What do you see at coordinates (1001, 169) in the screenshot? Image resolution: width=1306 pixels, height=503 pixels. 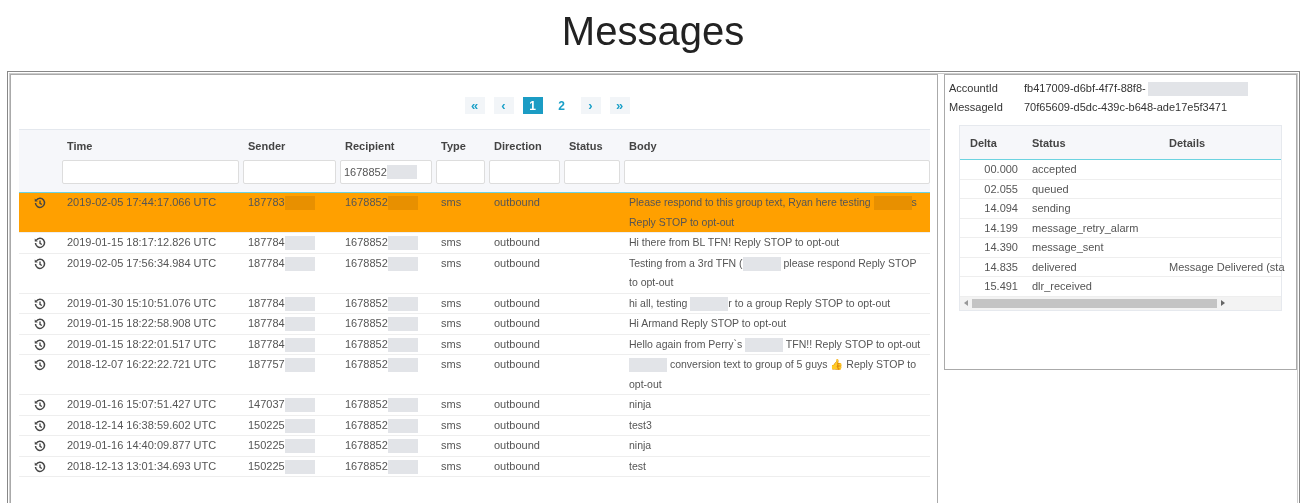 I see `delta-cell: 00.000` at bounding box center [1001, 169].